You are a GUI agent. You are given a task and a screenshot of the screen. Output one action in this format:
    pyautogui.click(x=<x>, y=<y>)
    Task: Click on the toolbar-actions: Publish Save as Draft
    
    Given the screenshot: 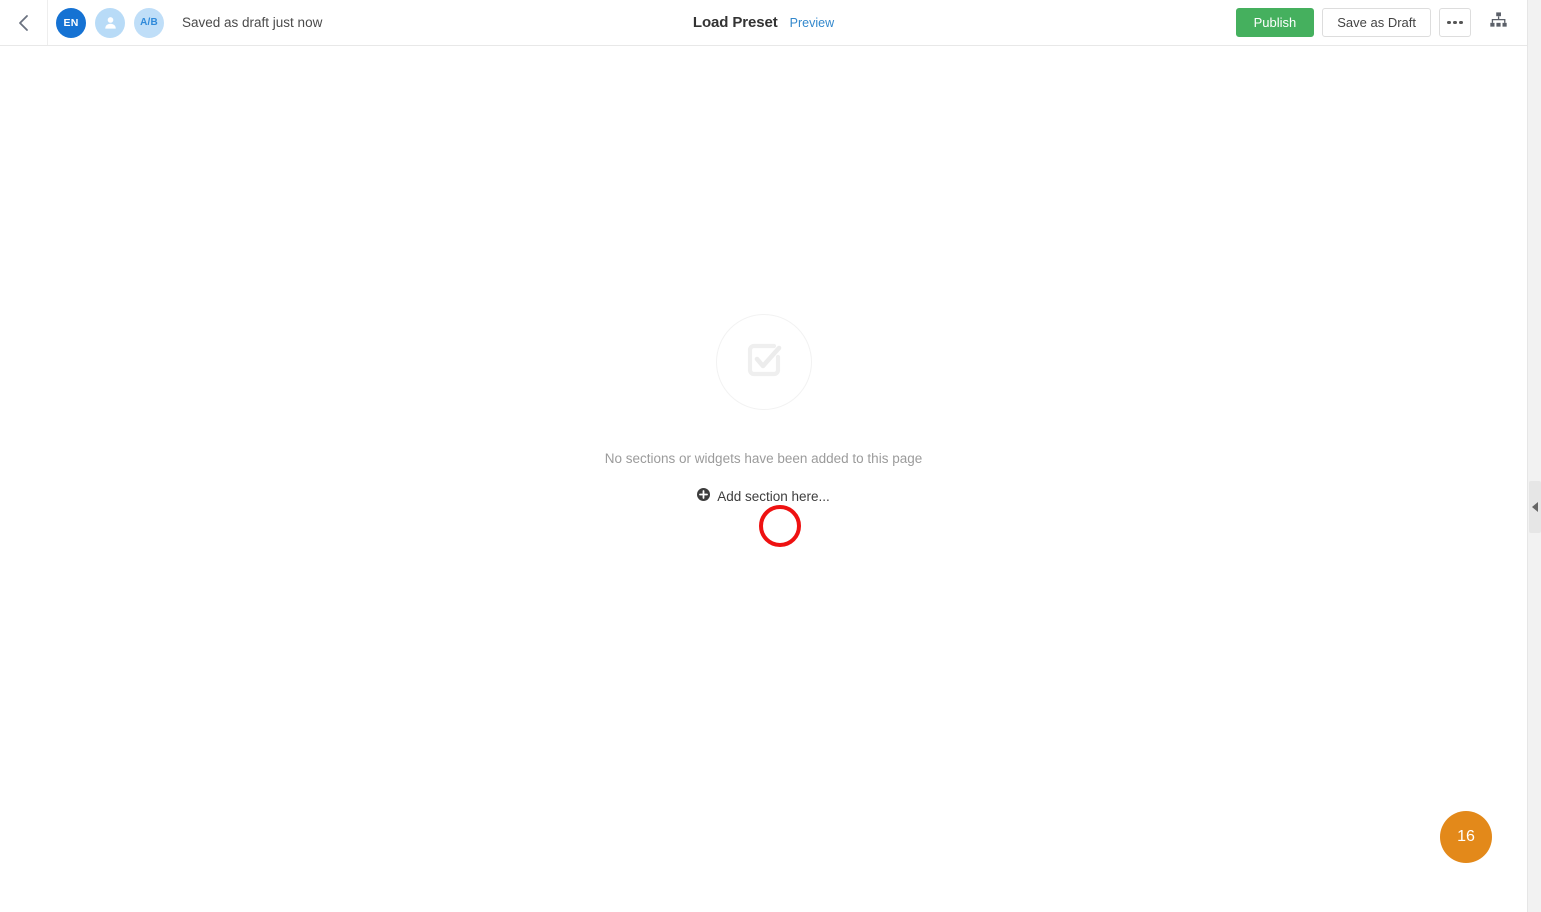 What is the action you would take?
    pyautogui.click(x=1381, y=23)
    